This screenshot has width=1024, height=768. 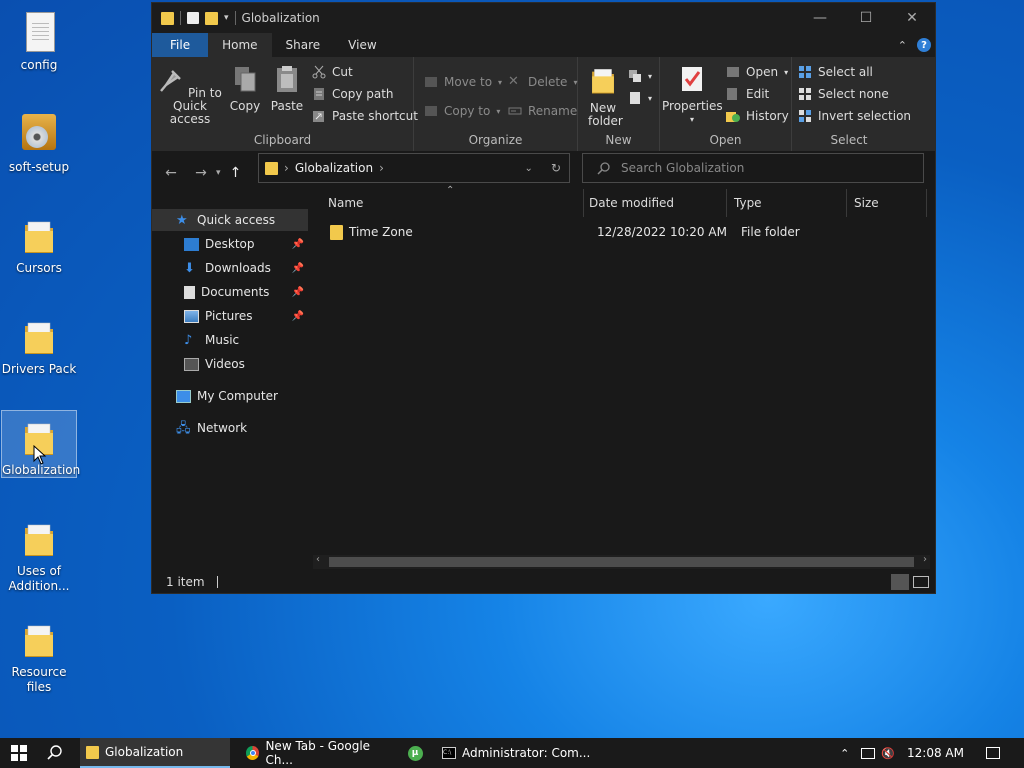 What do you see at coordinates (230, 364) in the screenshot?
I see `nav-item-videos: Videos` at bounding box center [230, 364].